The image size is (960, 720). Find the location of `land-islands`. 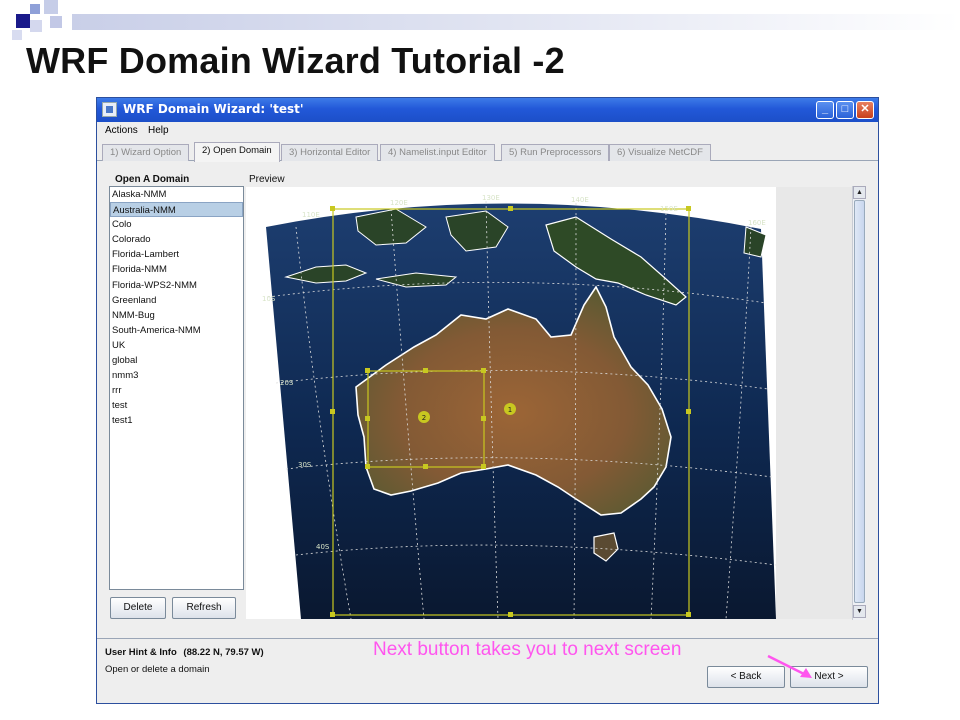

land-islands is located at coordinates (755, 242).